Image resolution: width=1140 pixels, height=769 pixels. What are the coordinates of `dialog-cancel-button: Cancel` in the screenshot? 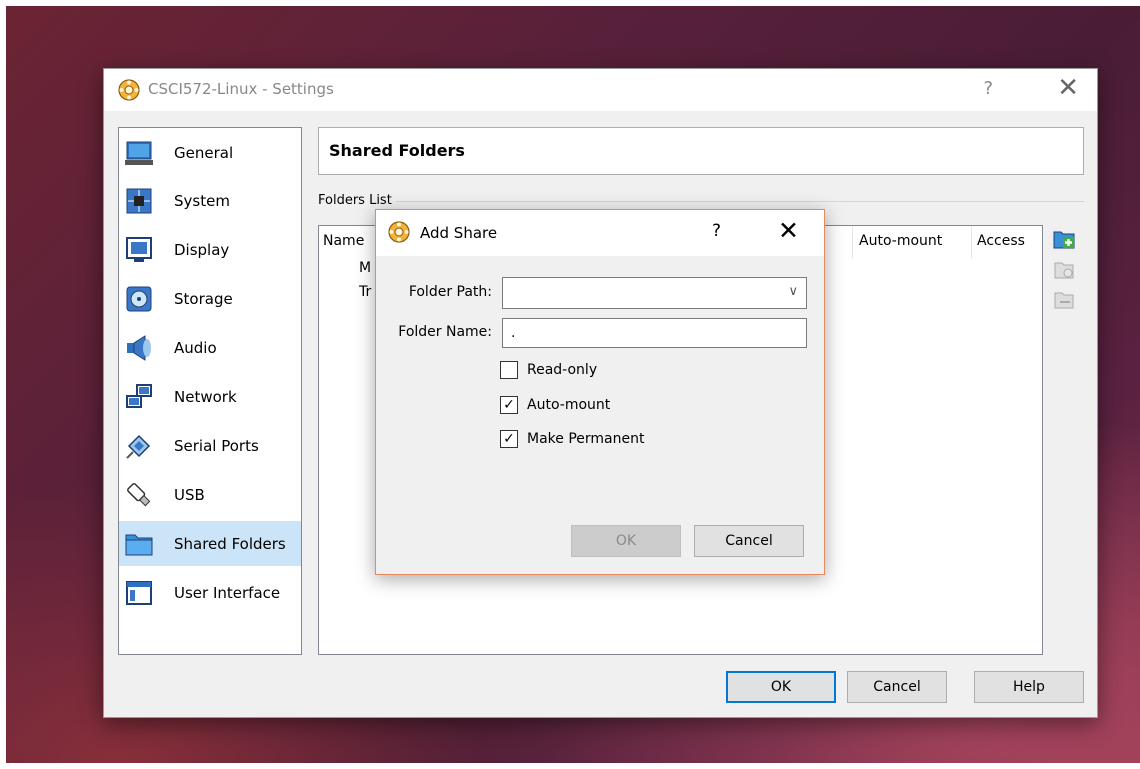 It's located at (749, 541).